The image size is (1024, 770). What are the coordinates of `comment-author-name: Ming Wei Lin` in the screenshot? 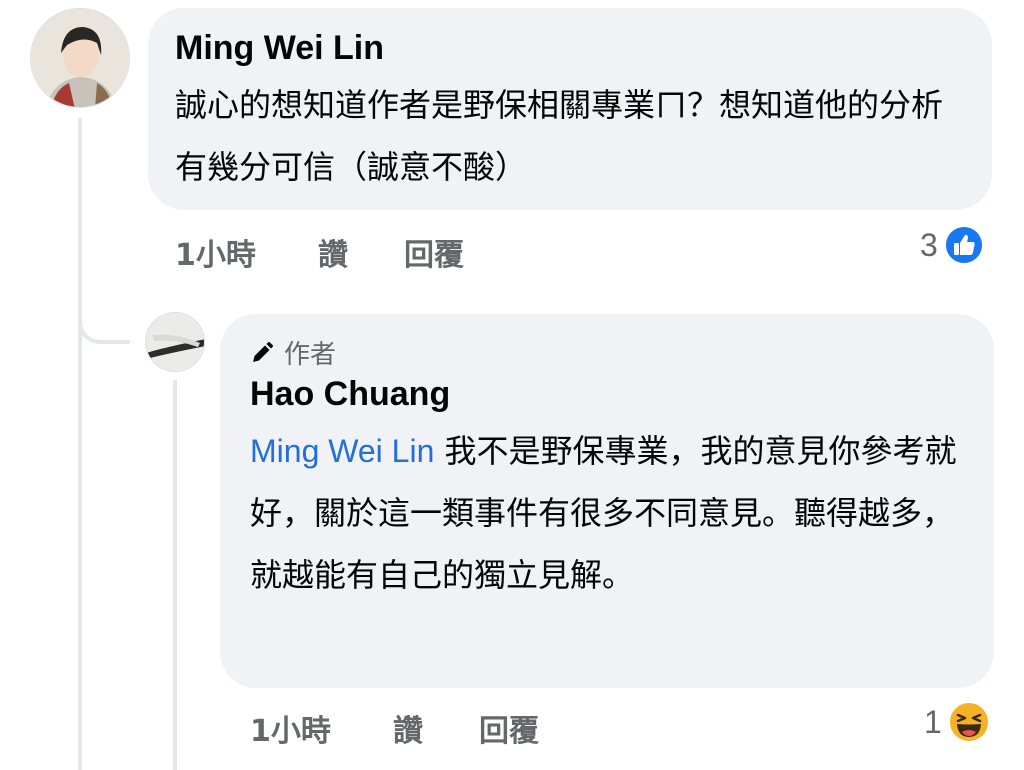 It's located at (279, 48).